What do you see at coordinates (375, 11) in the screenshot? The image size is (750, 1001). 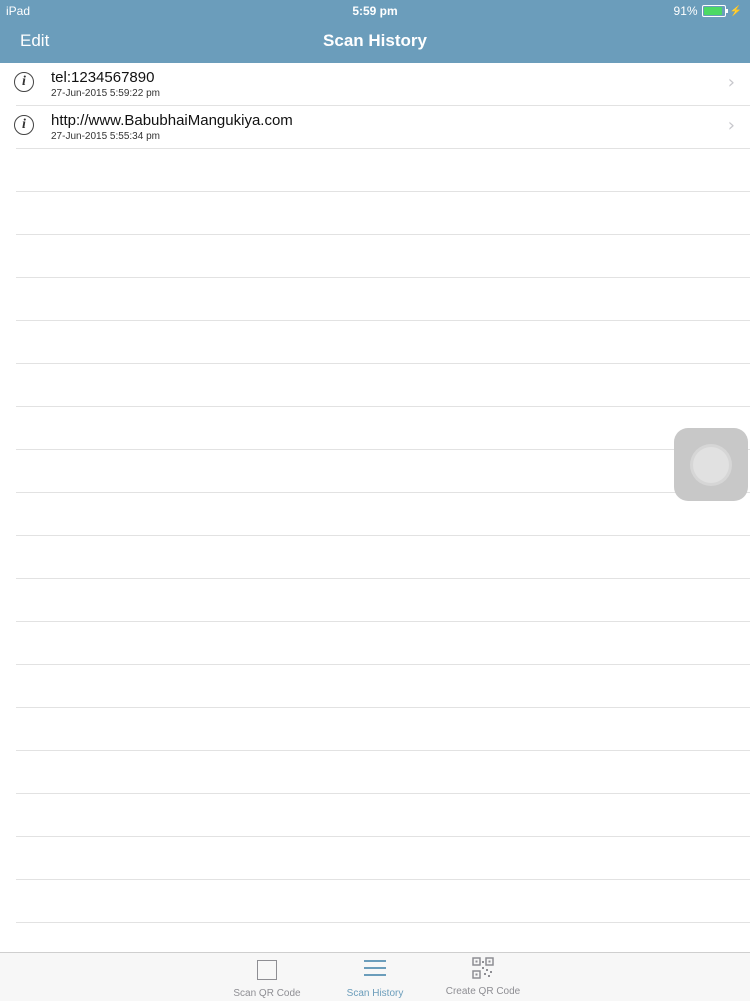 I see `status-time: 5:59 pm` at bounding box center [375, 11].